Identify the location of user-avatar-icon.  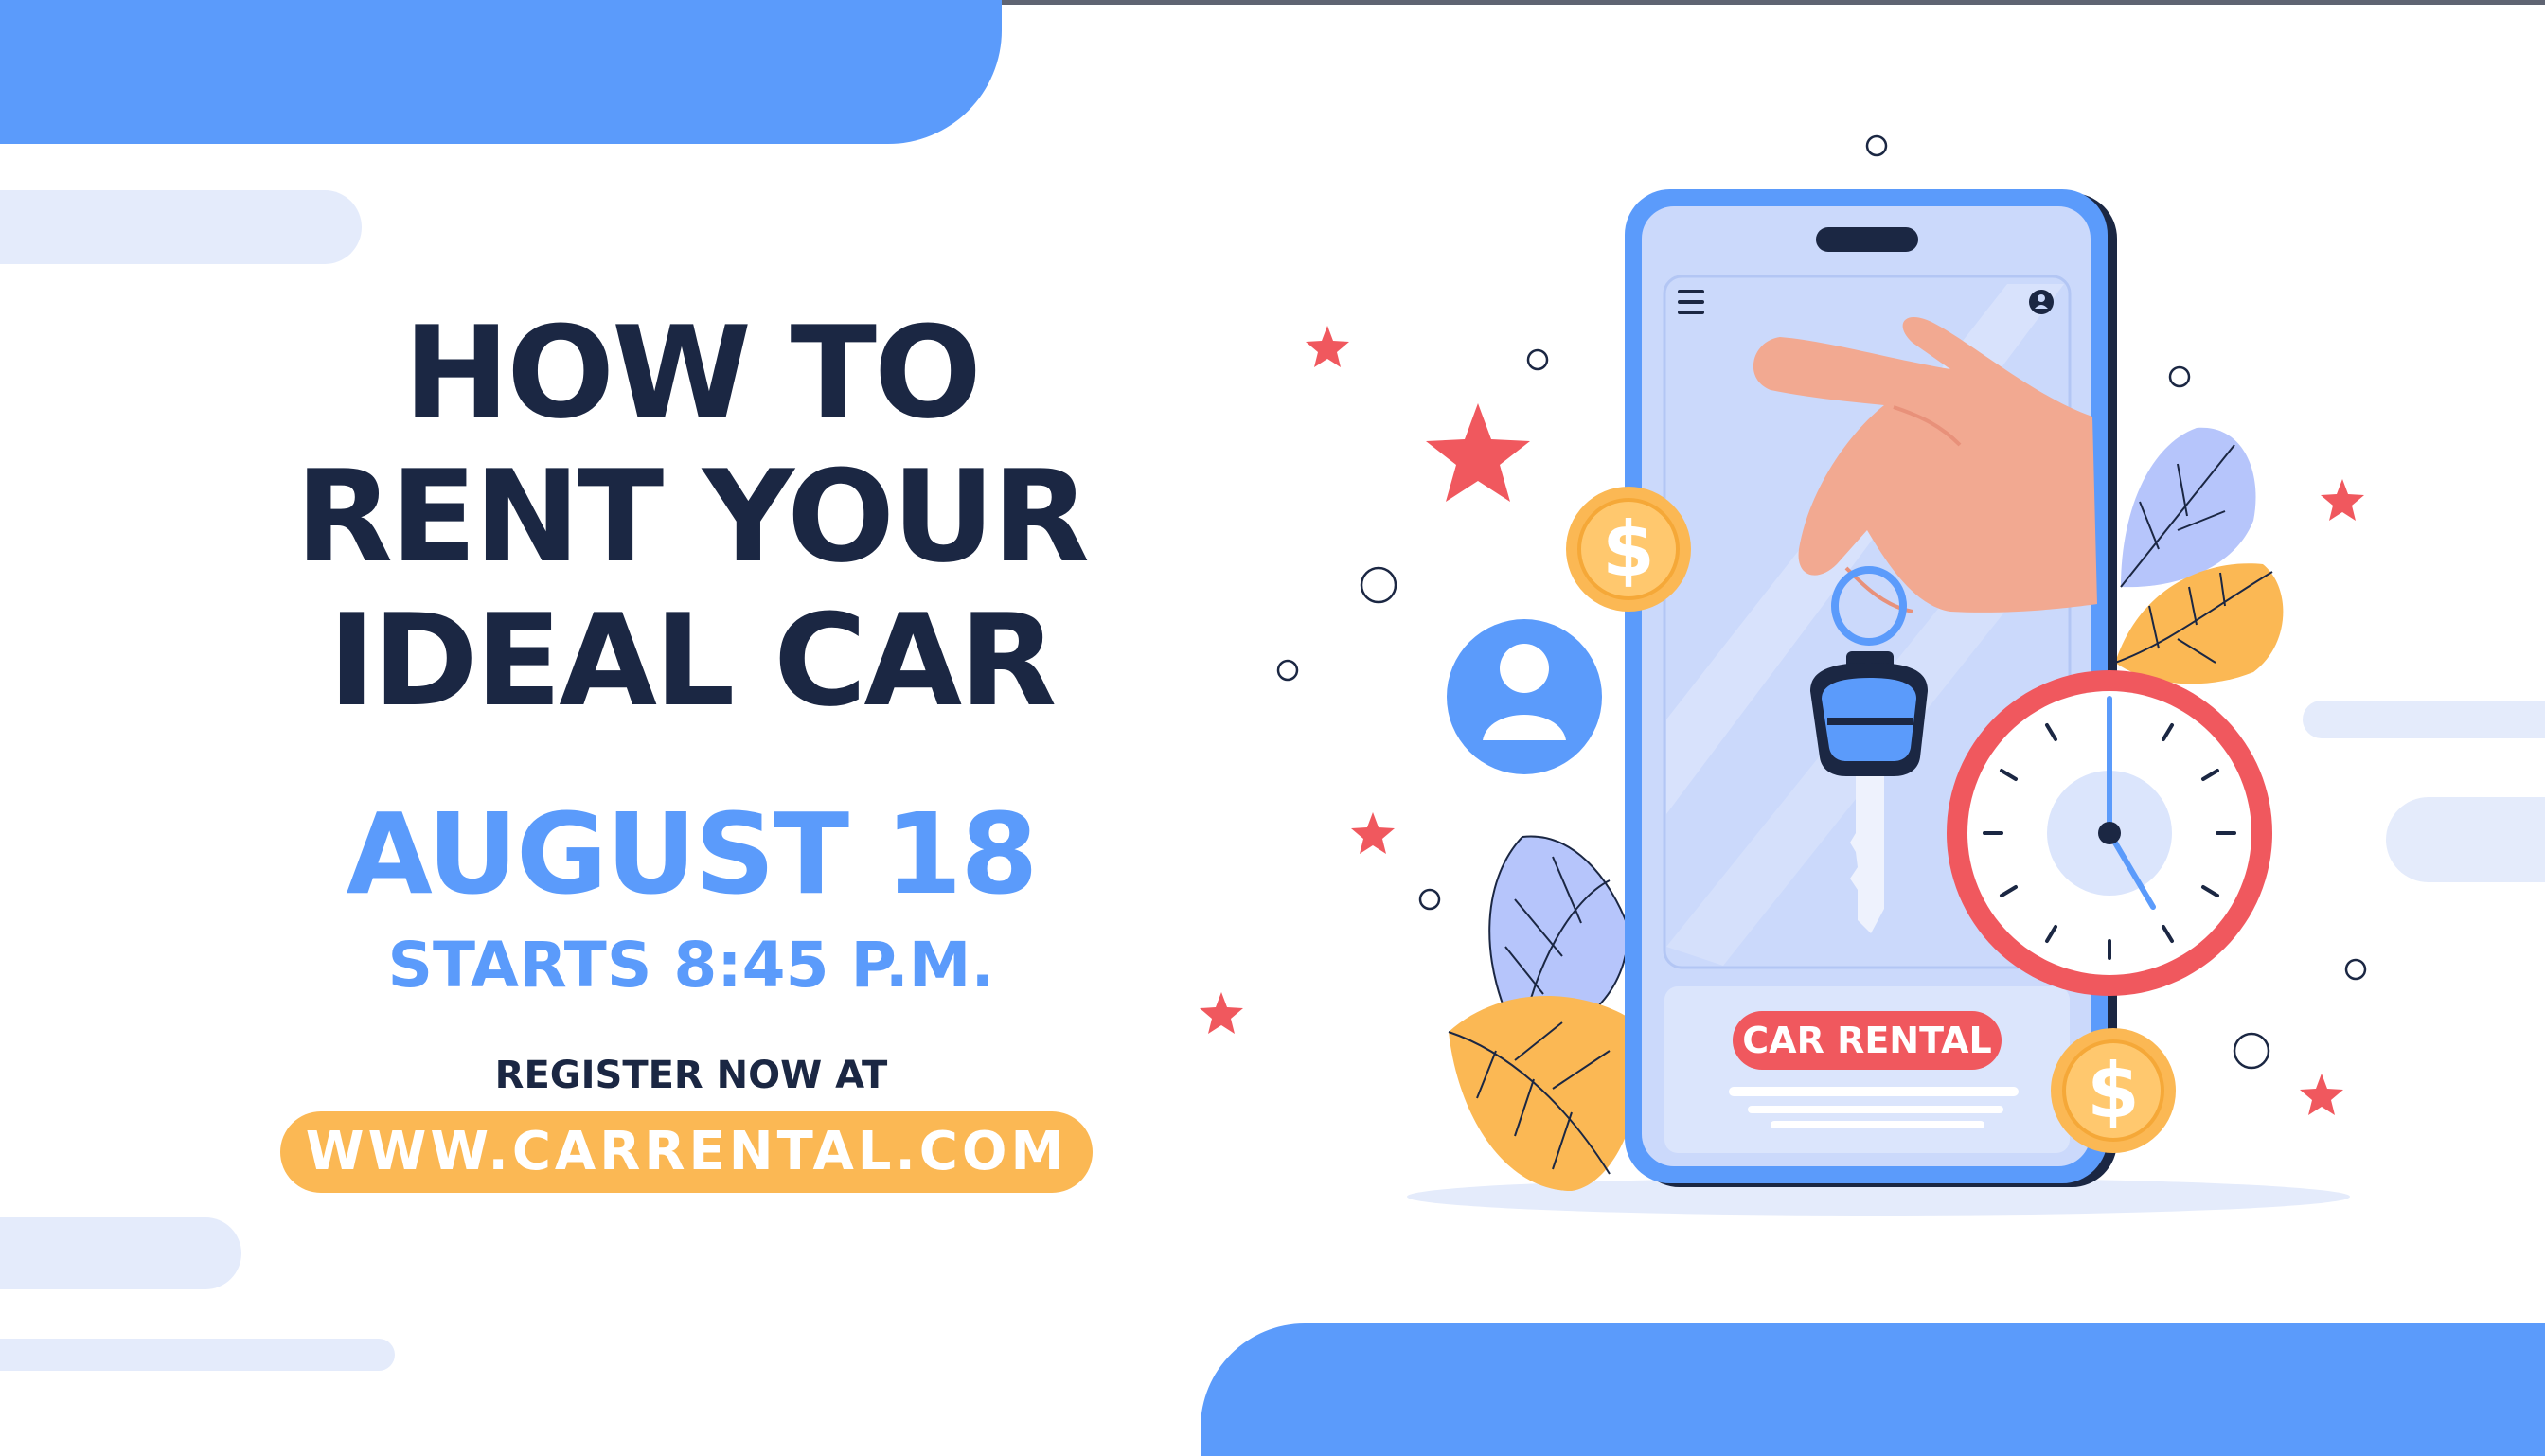
(1524, 696).